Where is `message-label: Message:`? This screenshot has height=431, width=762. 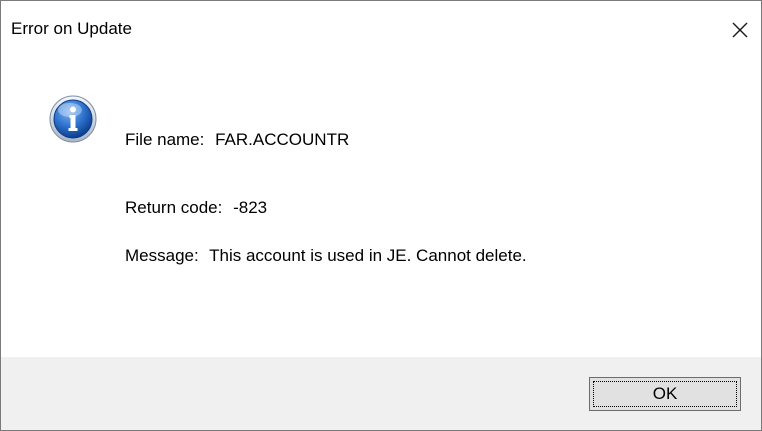
message-label: Message: is located at coordinates (162, 255).